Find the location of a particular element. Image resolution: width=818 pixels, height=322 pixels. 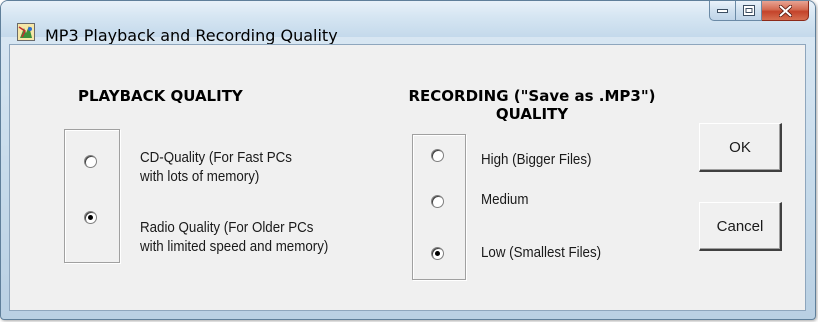

high-quality-label: High (Bigger Files) is located at coordinates (536, 160).